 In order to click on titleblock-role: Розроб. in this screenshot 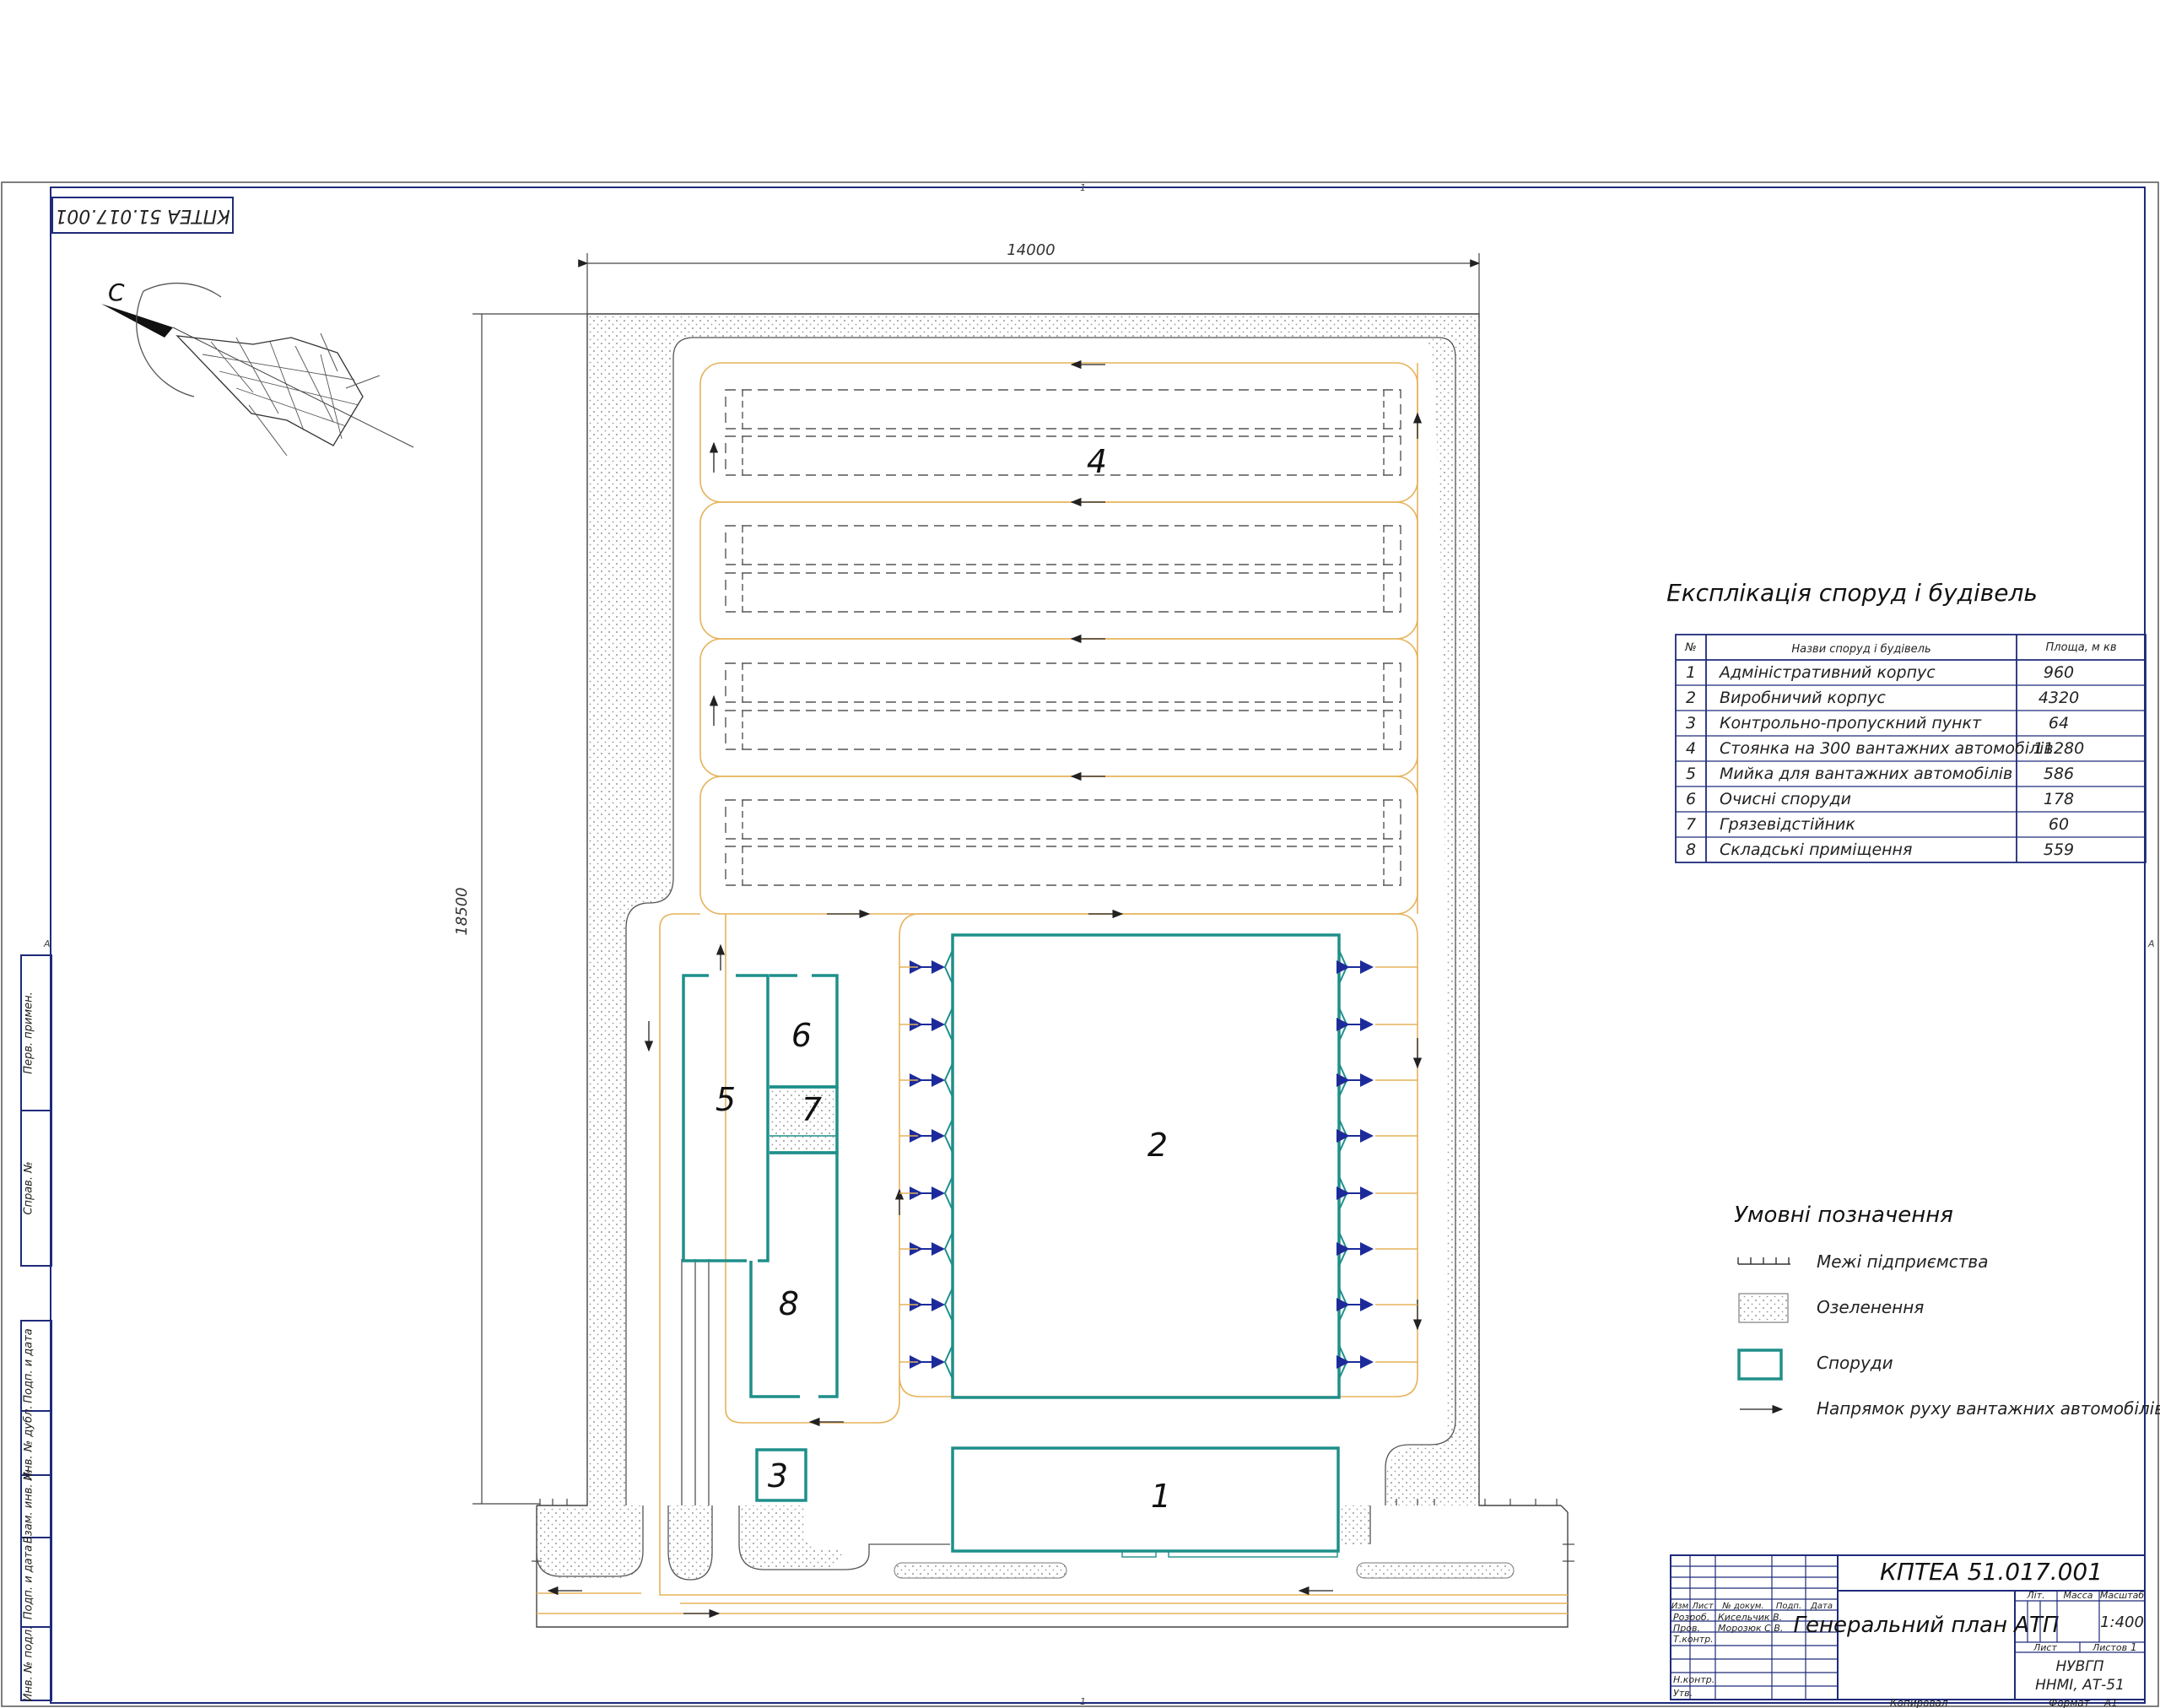, I will do `click(1691, 1617)`.